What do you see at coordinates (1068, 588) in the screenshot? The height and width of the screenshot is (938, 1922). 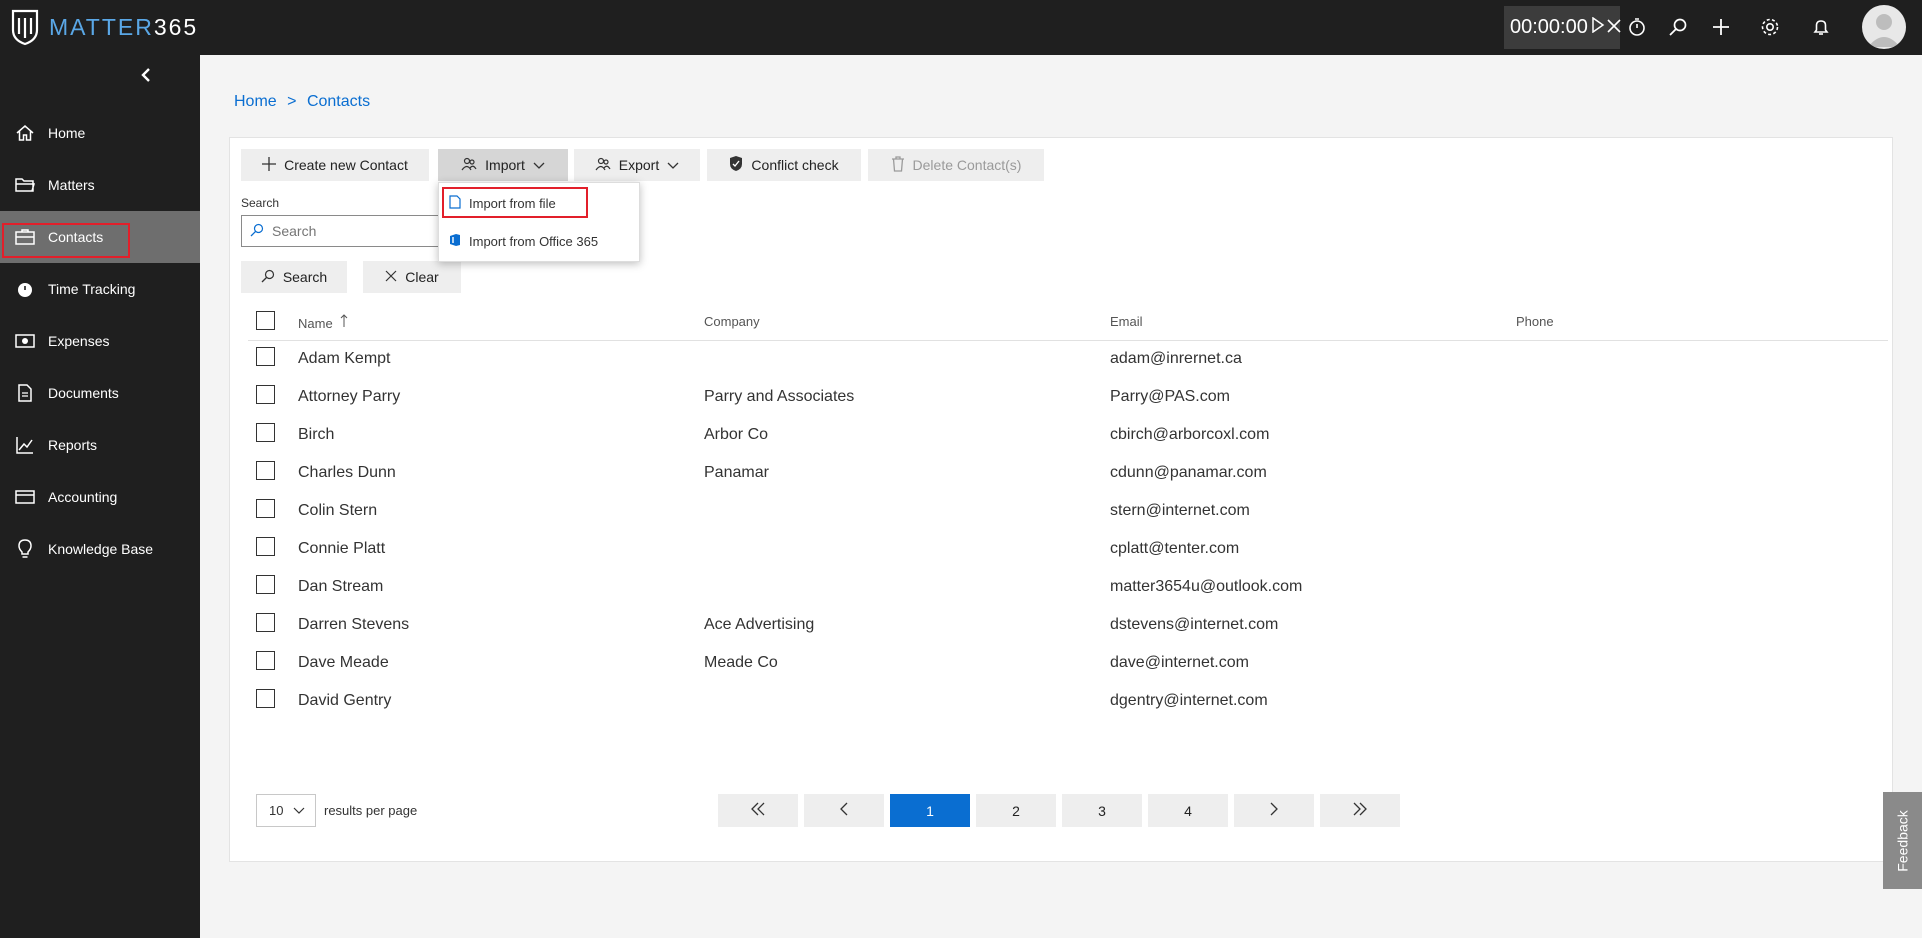 I see `table-row: Dan Stream matter3654u@outlook.com` at bounding box center [1068, 588].